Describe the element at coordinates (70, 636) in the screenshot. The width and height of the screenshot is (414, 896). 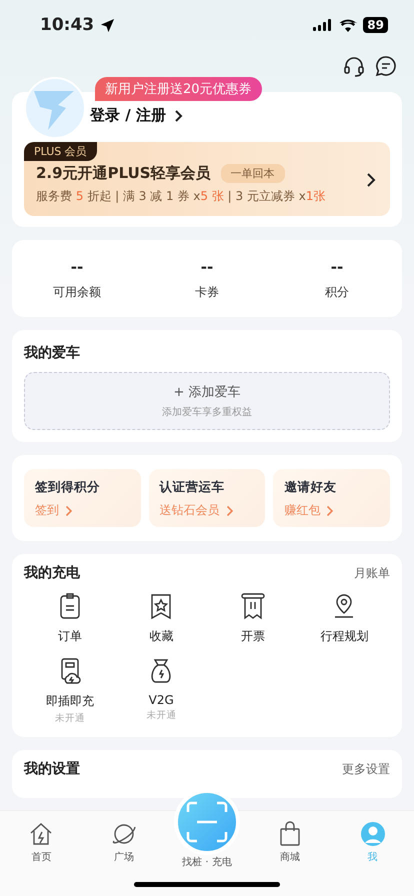
I see `feature-label: 订单` at that location.